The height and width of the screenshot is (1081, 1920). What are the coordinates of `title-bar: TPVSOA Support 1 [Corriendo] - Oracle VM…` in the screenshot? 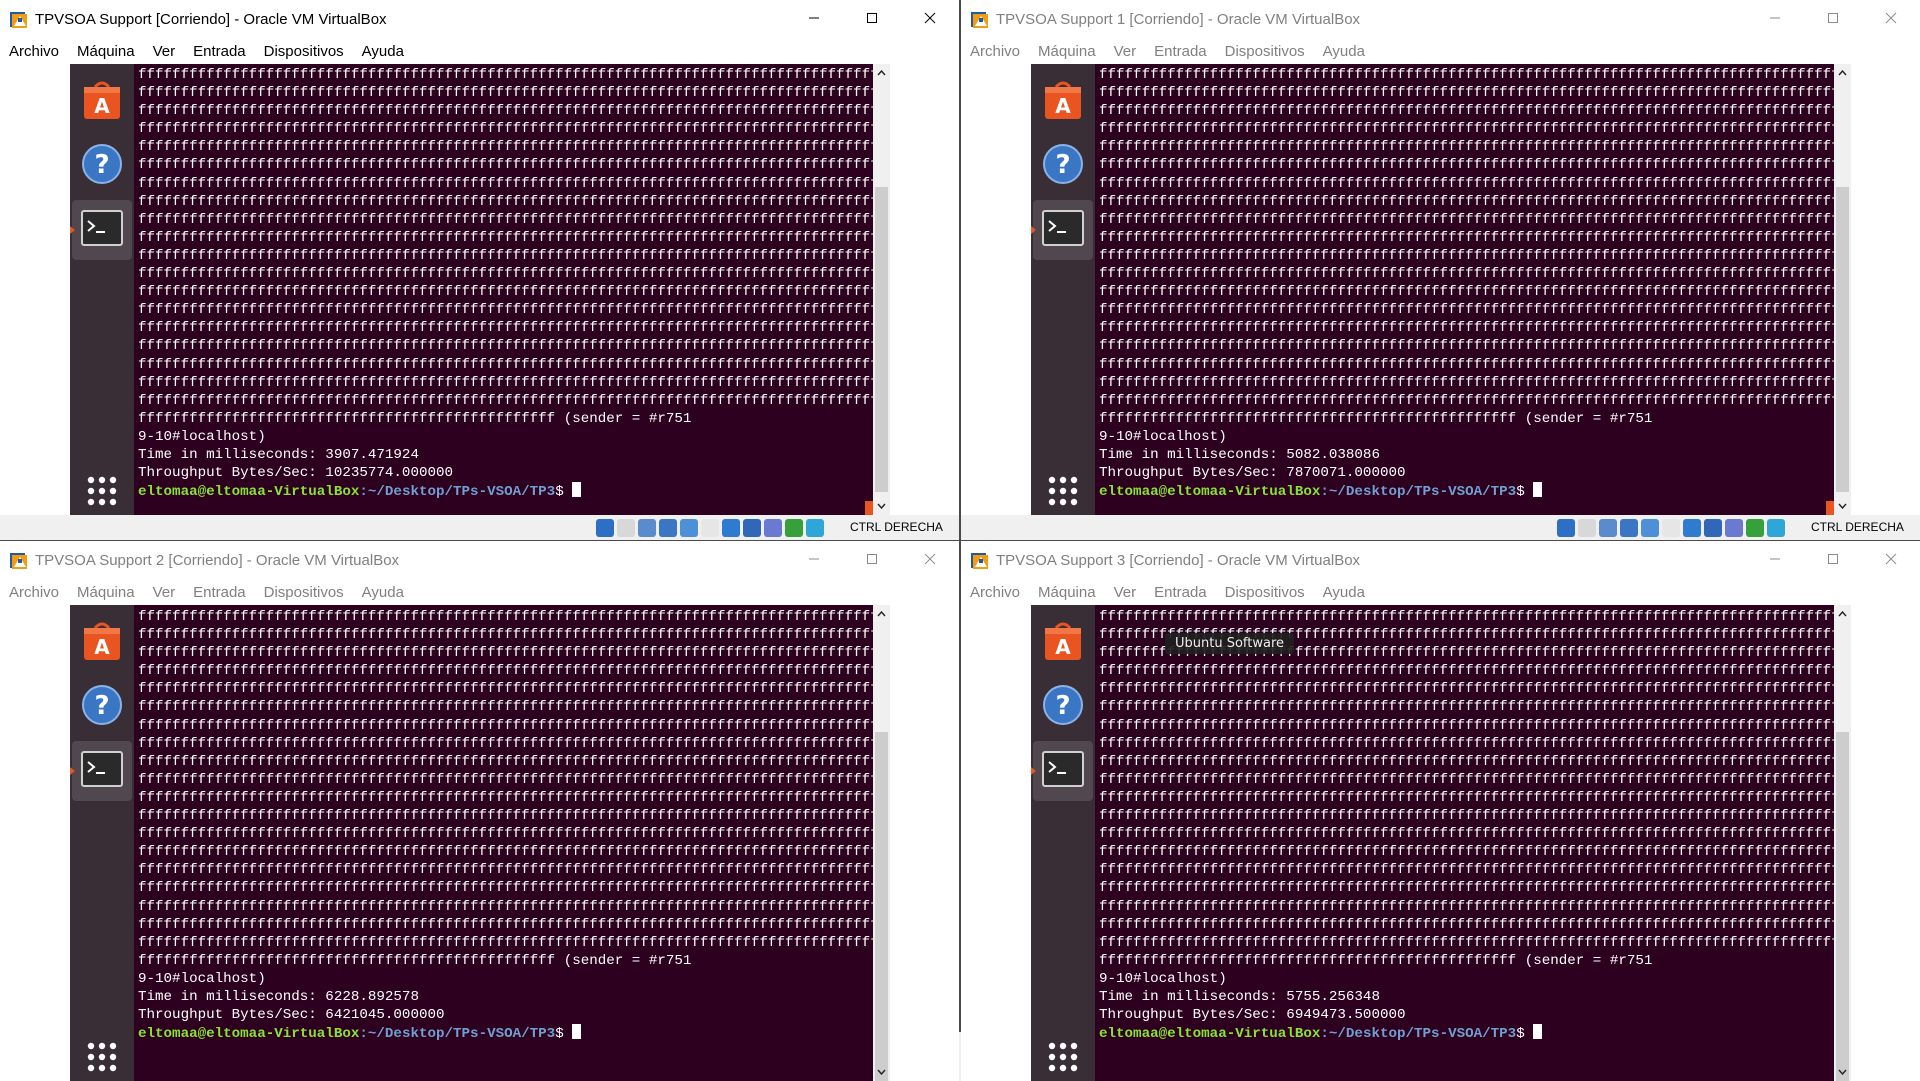 It's located at (1440, 20).